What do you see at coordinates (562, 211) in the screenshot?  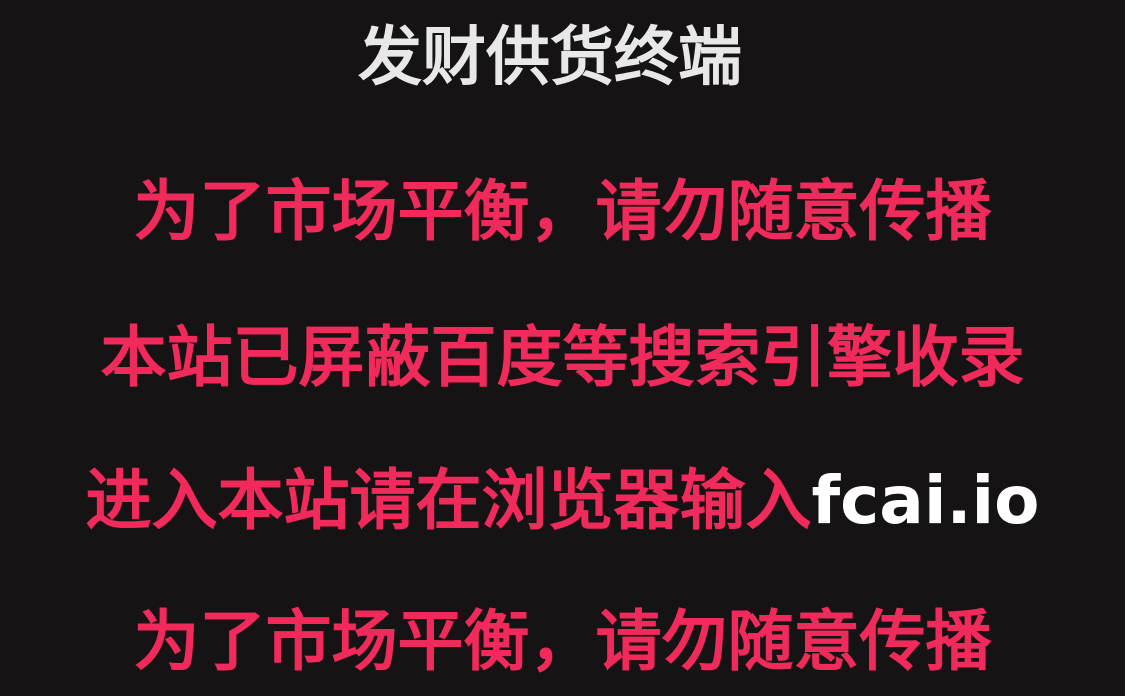 I see `notice-line-1: 为了市场平衡，请勿随意传播` at bounding box center [562, 211].